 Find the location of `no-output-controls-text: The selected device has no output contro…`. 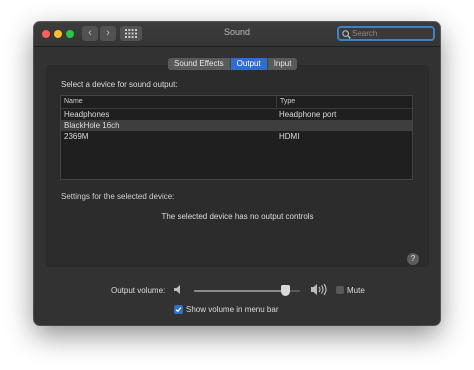

no-output-controls-text: The selected device has no output contro… is located at coordinates (237, 216).